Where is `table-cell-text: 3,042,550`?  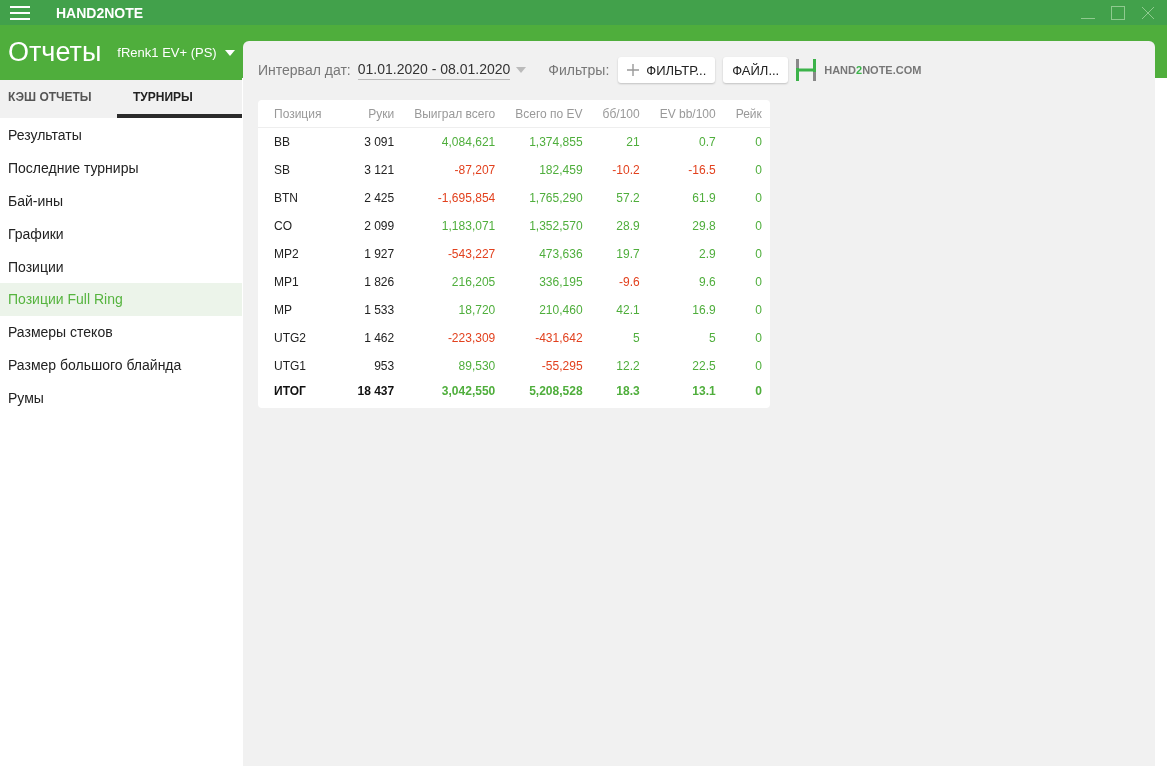 table-cell-text: 3,042,550 is located at coordinates (468, 391).